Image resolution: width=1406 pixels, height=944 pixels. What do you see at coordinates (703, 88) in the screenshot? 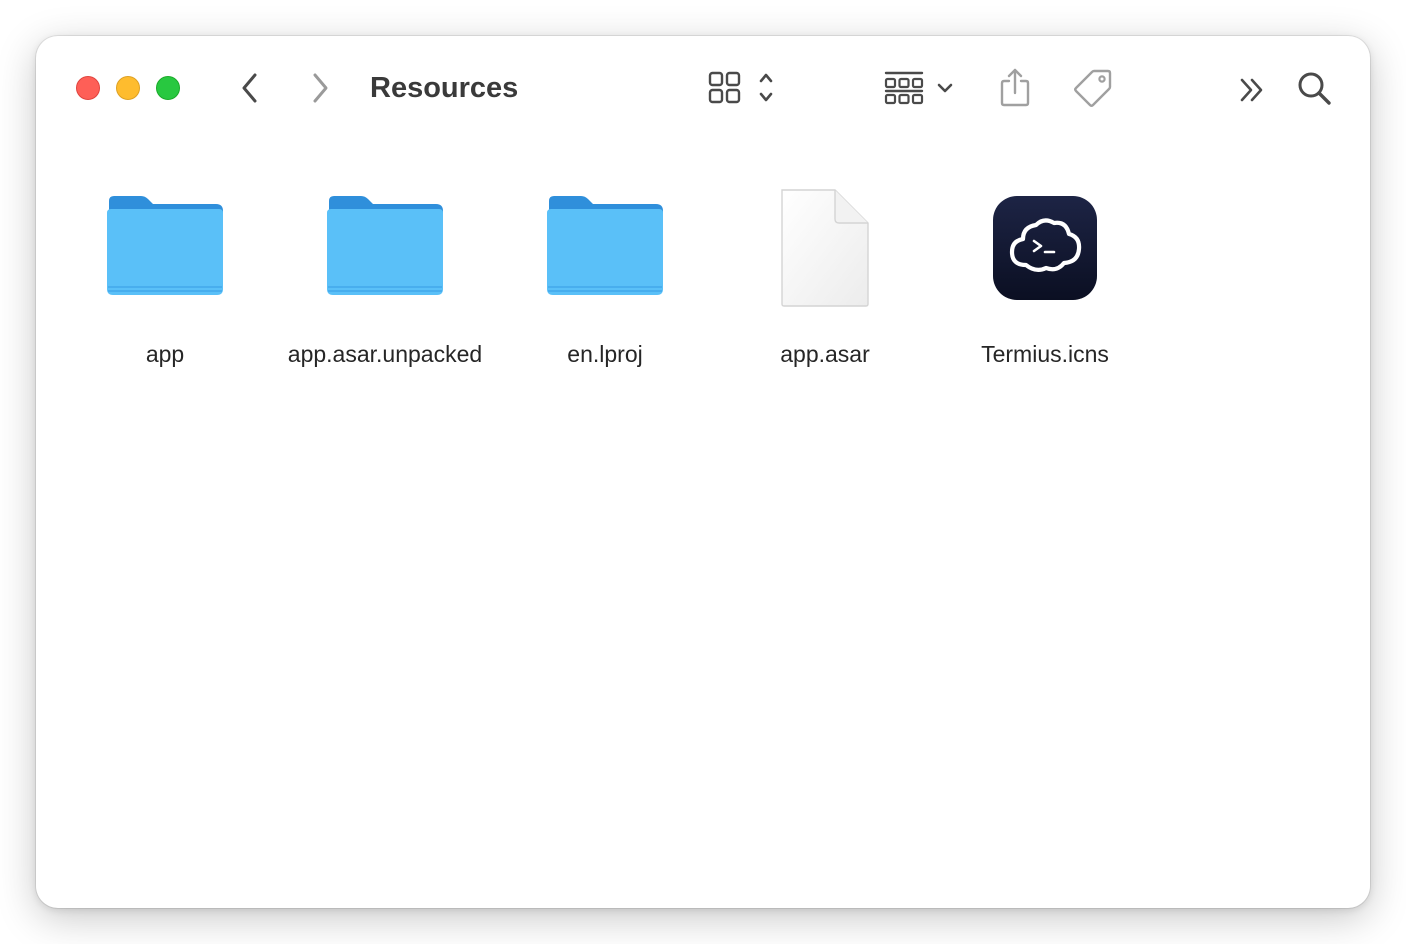
I see `toolbar: Resources` at bounding box center [703, 88].